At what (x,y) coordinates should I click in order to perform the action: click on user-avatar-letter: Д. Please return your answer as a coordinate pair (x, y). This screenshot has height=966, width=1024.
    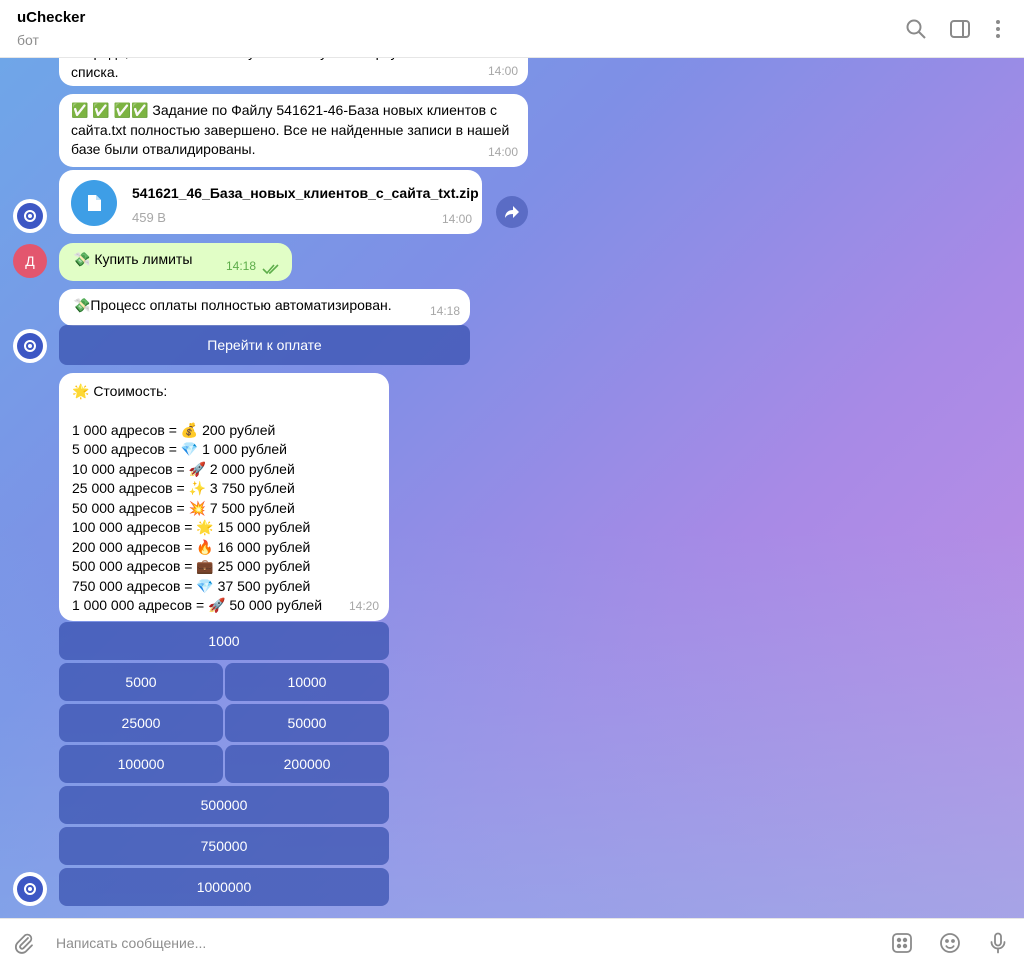
    Looking at the image, I should click on (30, 261).